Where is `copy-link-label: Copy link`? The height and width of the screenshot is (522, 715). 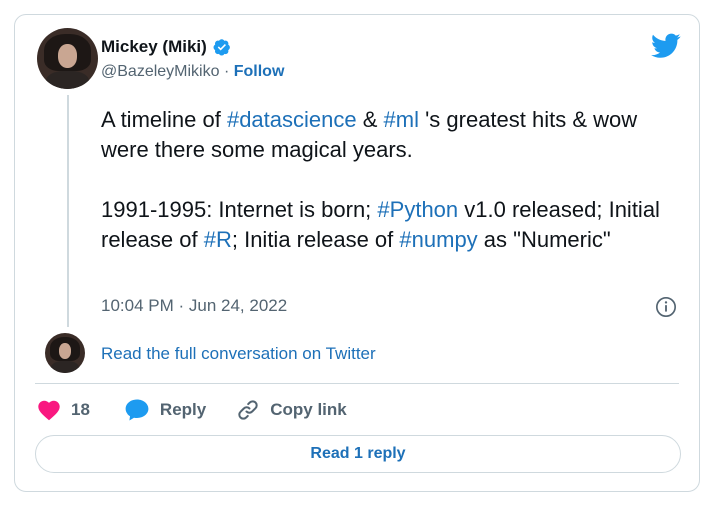 copy-link-label: Copy link is located at coordinates (308, 409).